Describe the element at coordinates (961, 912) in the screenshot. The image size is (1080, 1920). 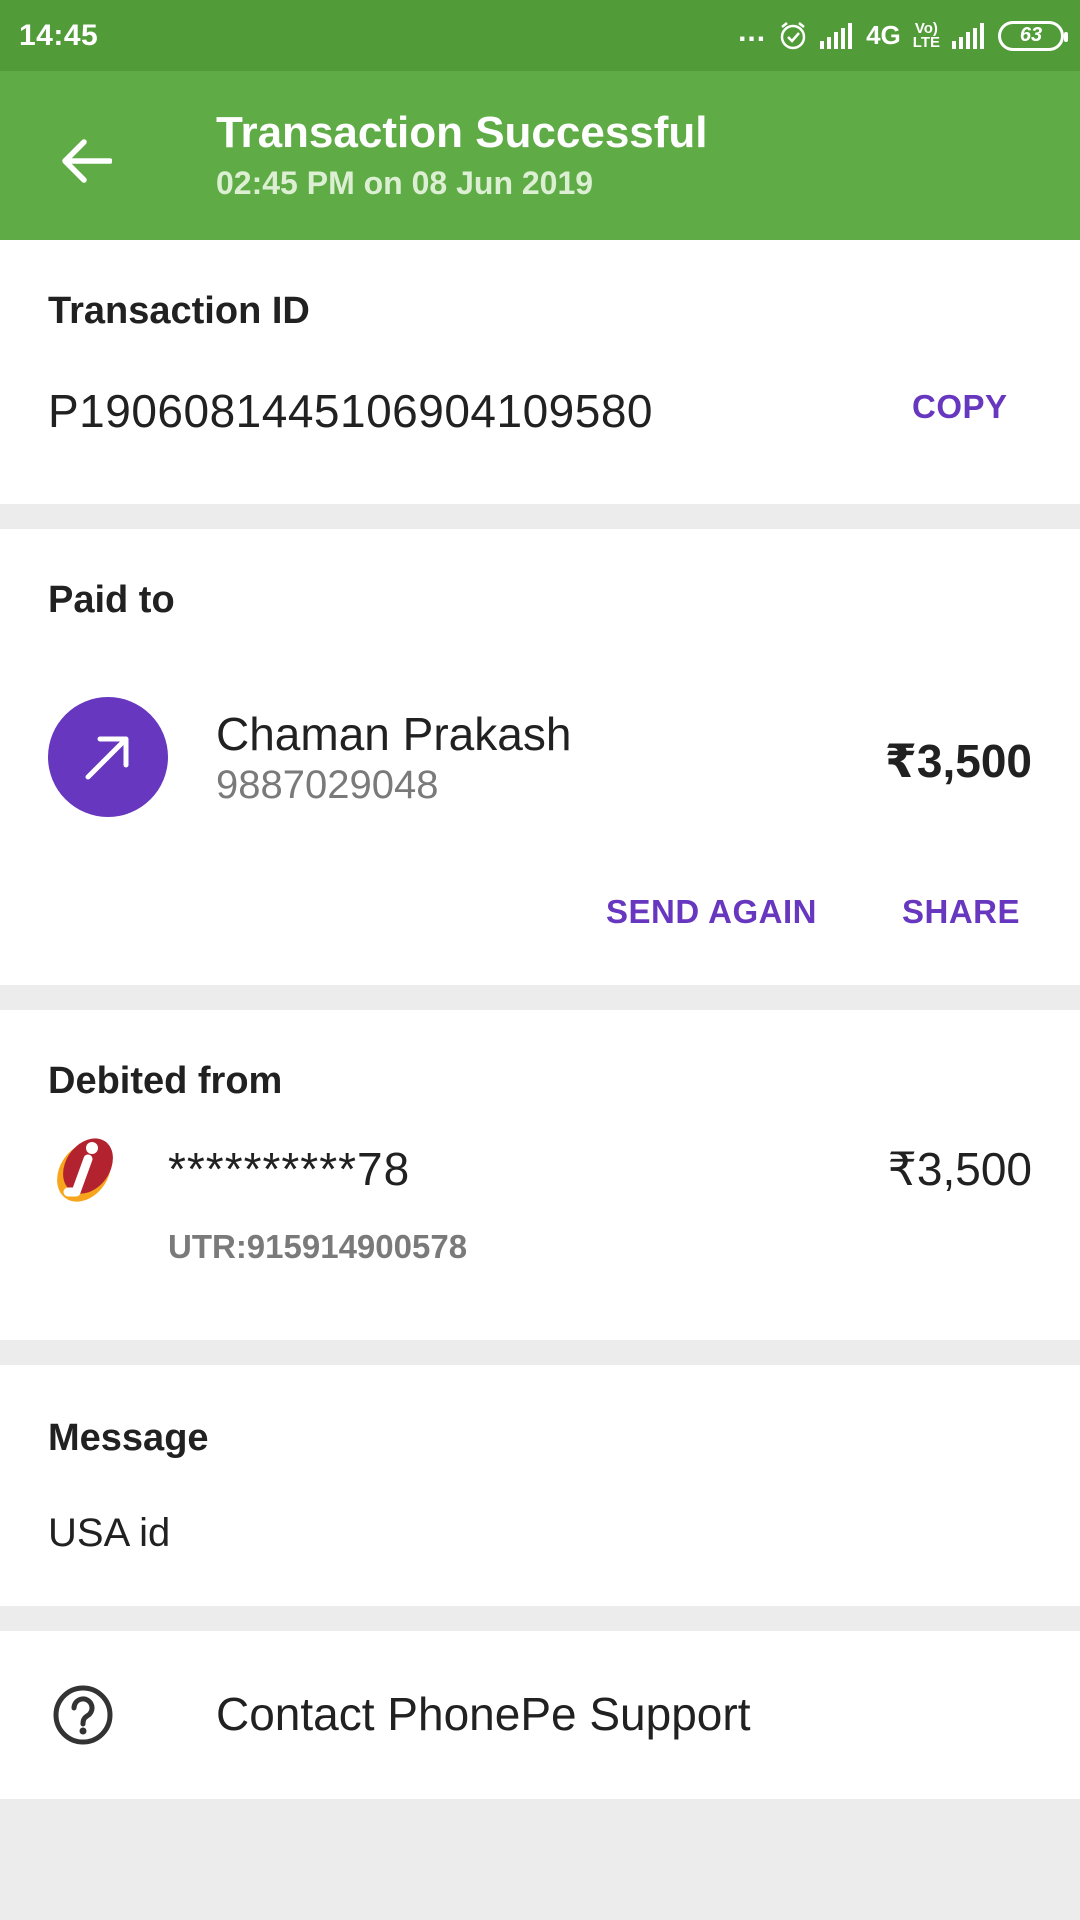
I see `share-button: SHARE` at that location.